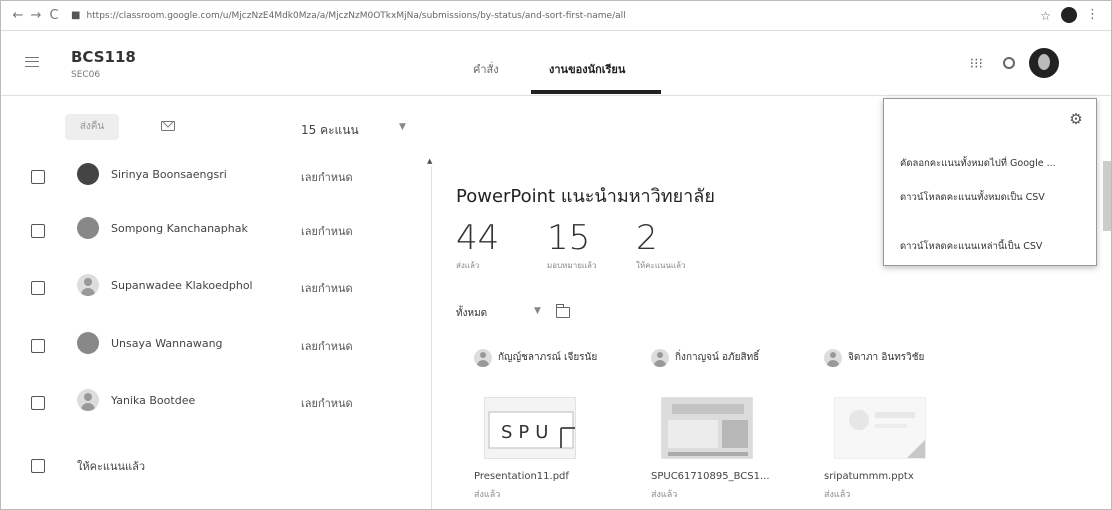 This screenshot has height=510, width=1112. Describe the element at coordinates (76, 15) in the screenshot. I see `lock-icon: ■` at that location.